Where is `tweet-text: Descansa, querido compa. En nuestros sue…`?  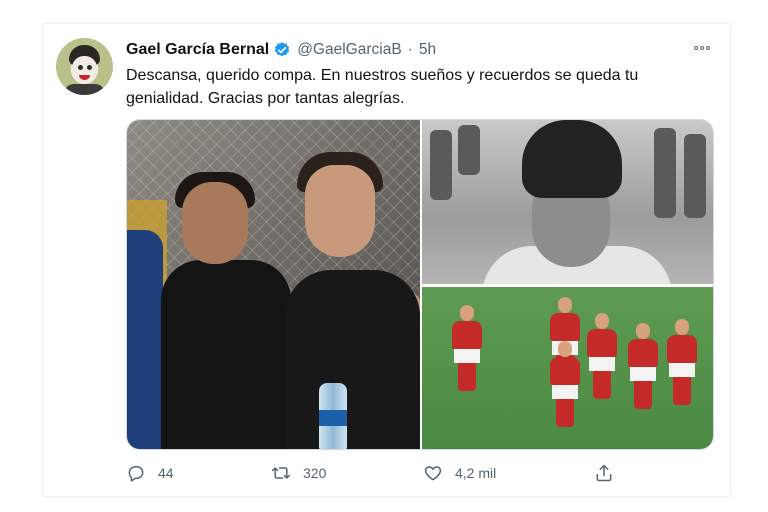 tweet-text: Descansa, querido compa. En nuestros sue… is located at coordinates (406, 87).